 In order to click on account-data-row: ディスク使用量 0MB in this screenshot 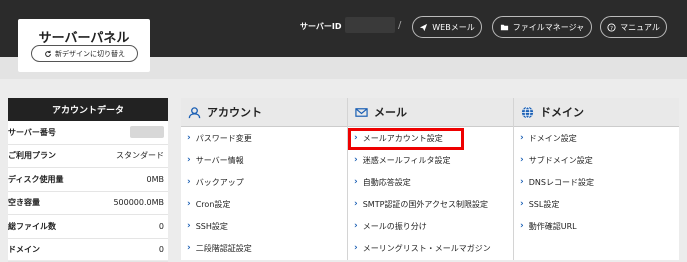, I will do `click(88, 180)`.